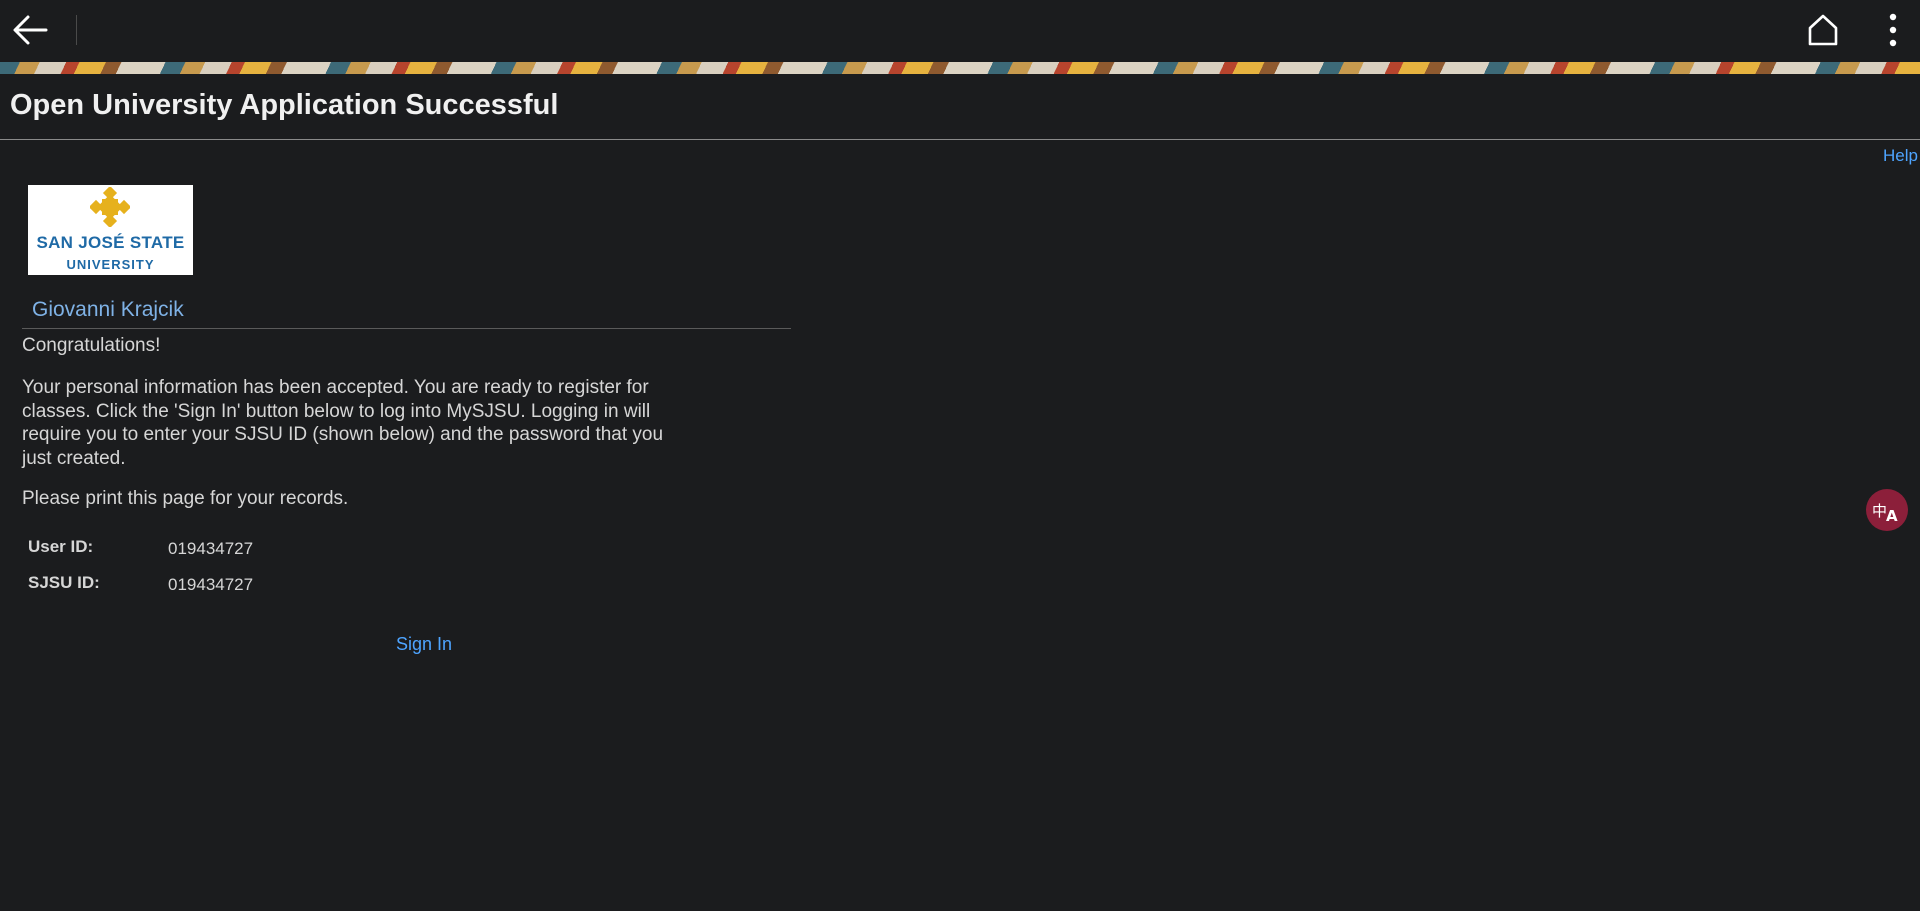  What do you see at coordinates (1823, 30) in the screenshot?
I see `home-icon` at bounding box center [1823, 30].